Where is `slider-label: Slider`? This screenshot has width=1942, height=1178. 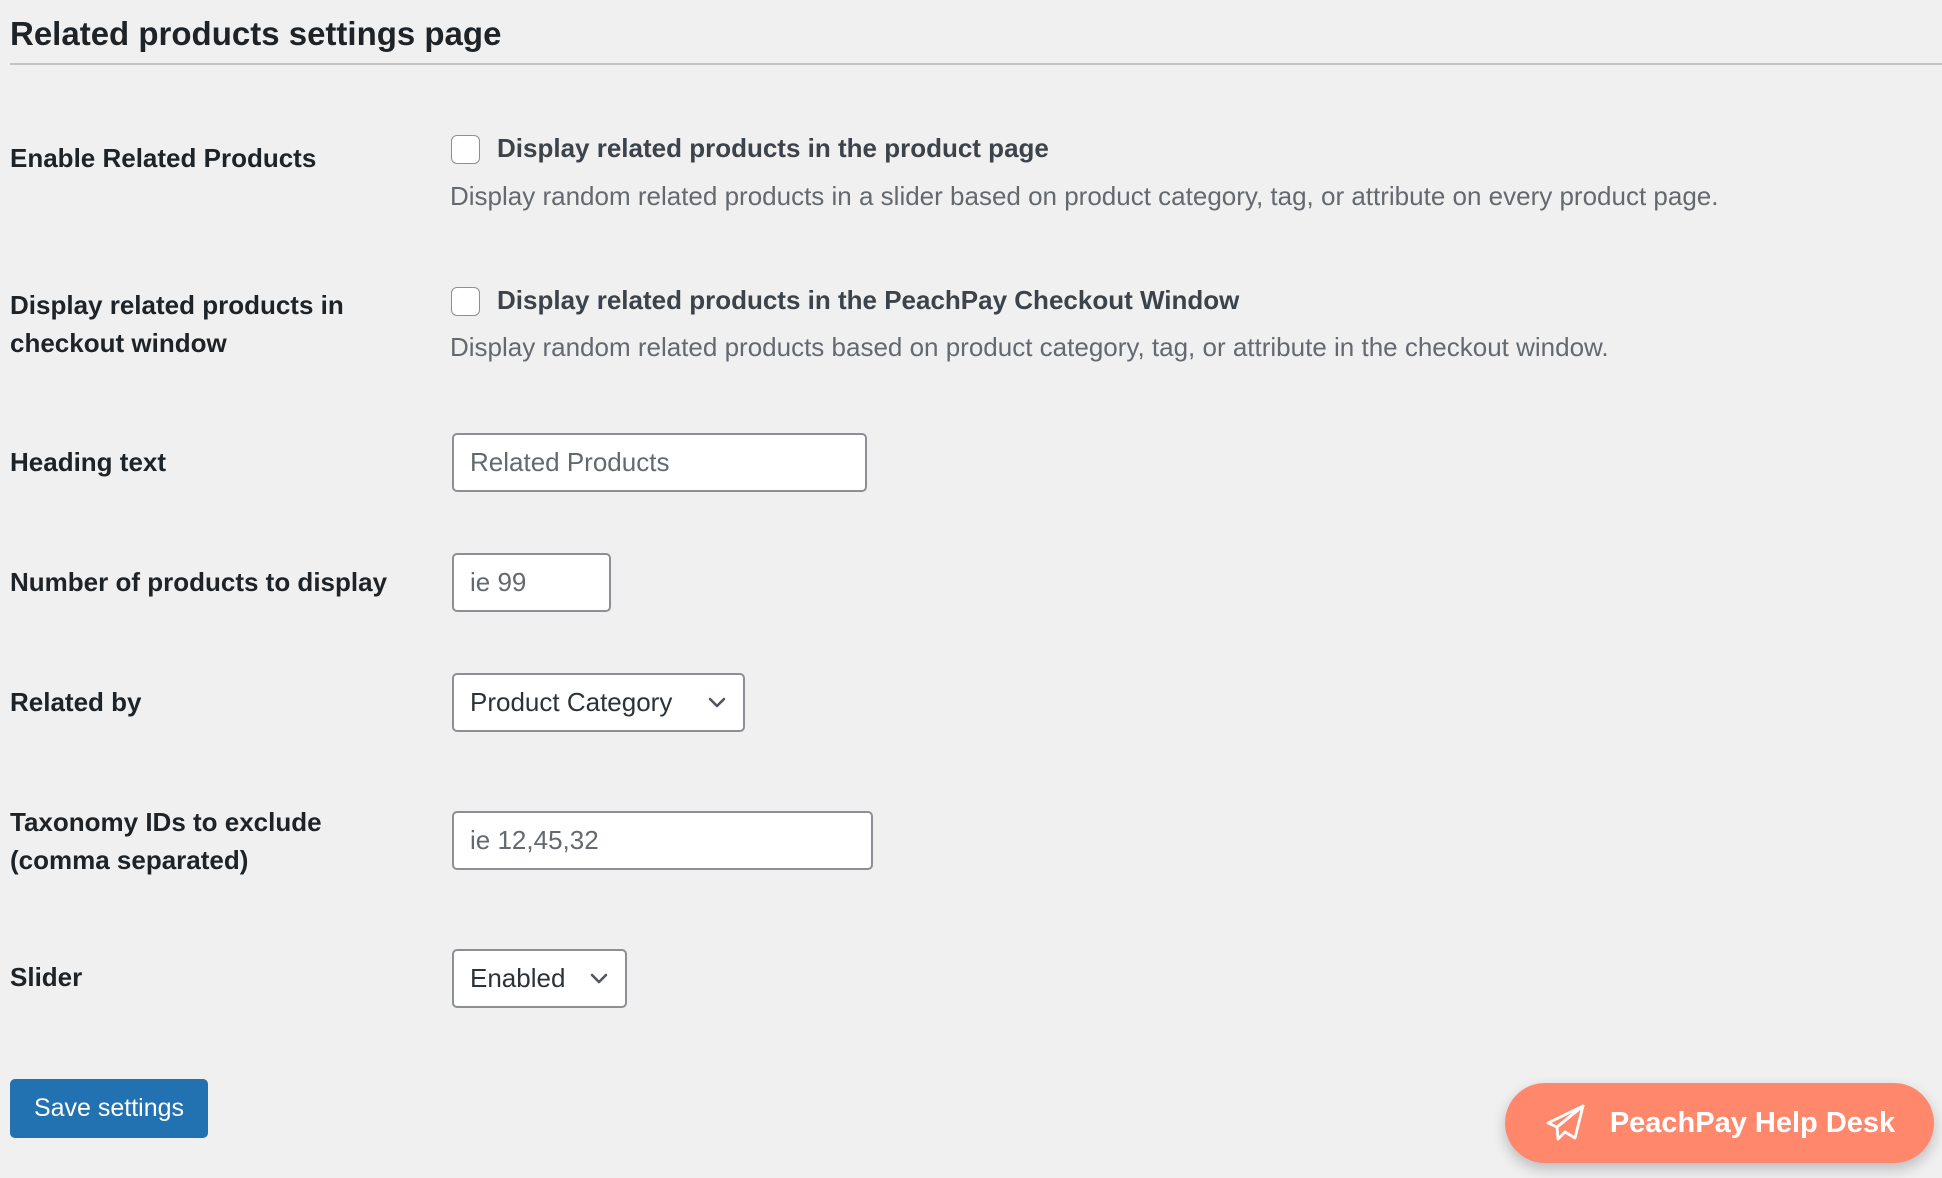 slider-label: Slider is located at coordinates (46, 977).